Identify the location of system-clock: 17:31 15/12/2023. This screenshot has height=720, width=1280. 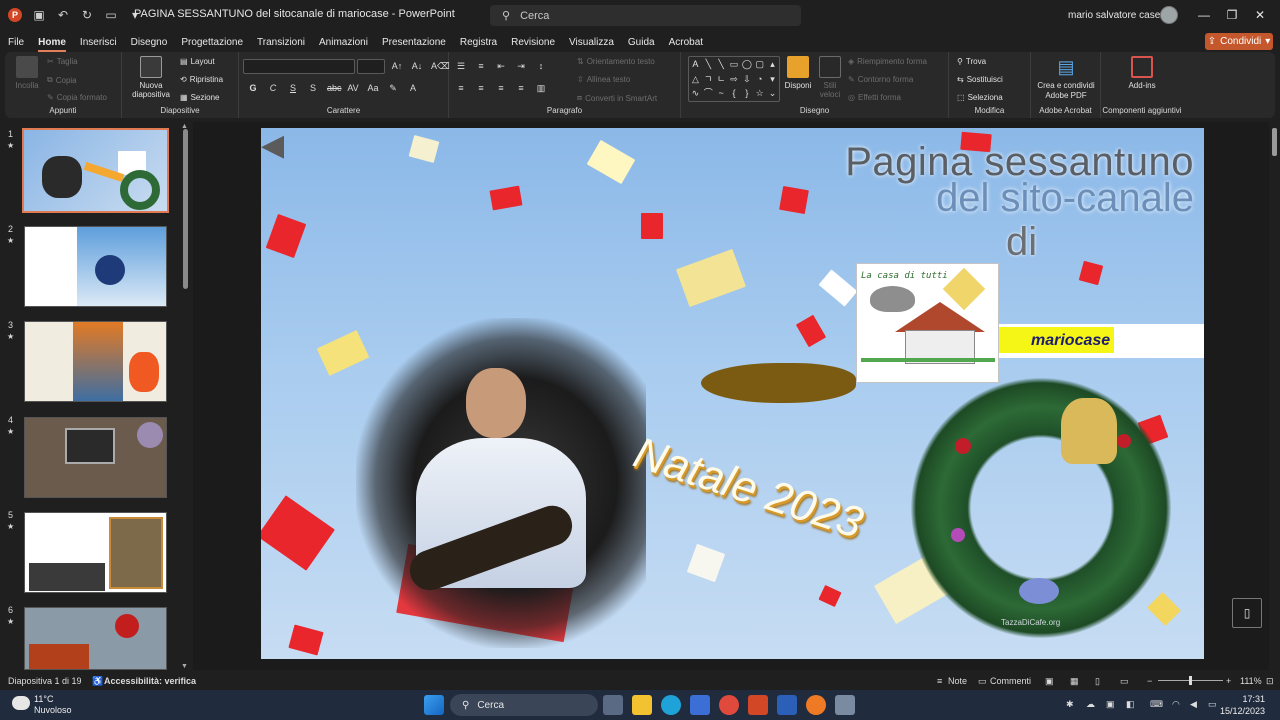
(1242, 705).